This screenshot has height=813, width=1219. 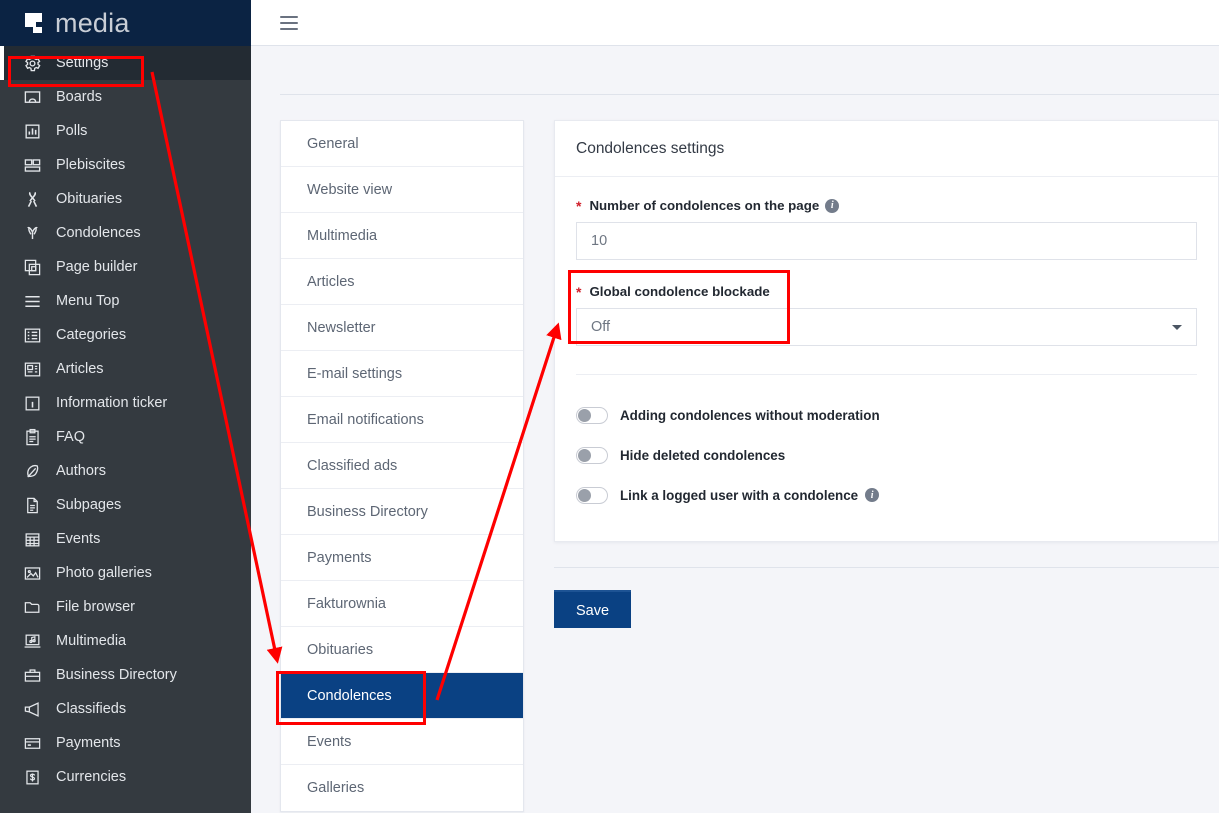 What do you see at coordinates (402, 328) in the screenshot?
I see `tab-newsletter: Newsletter` at bounding box center [402, 328].